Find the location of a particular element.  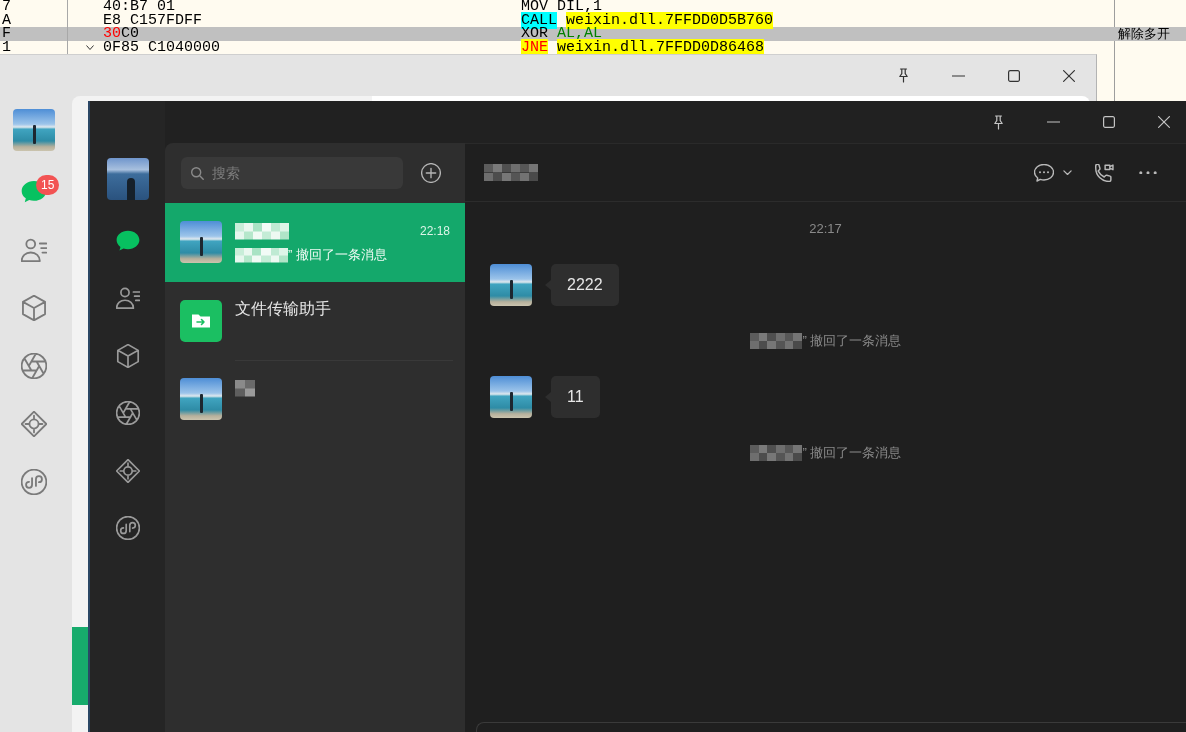

more-icon is located at coordinates (1148, 172).